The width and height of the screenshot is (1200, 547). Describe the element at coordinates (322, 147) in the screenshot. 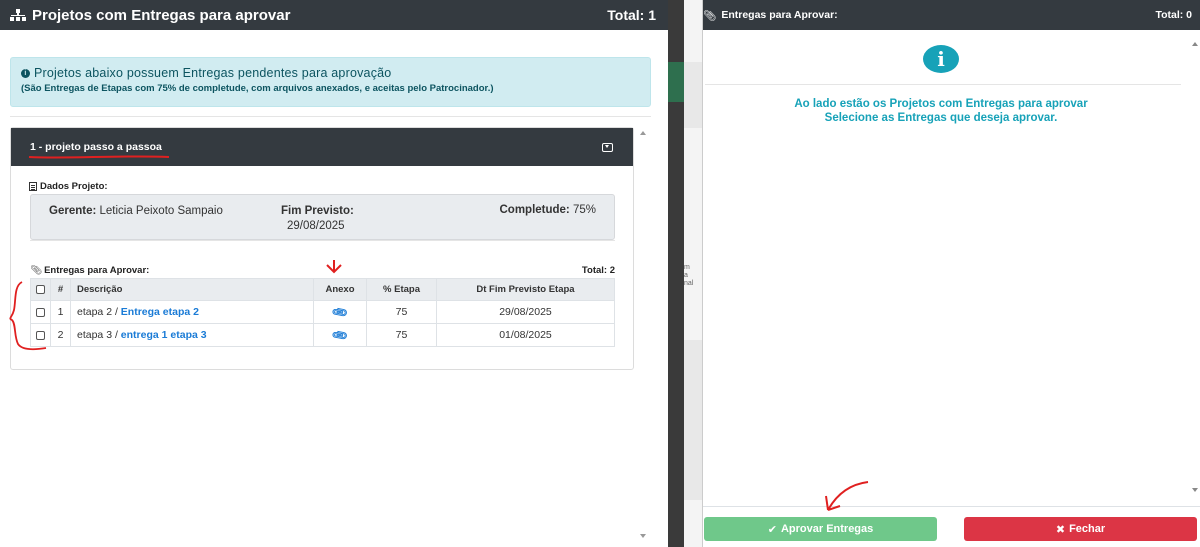

I see `project-card-header: 1 - projeto passo a passoa` at that location.